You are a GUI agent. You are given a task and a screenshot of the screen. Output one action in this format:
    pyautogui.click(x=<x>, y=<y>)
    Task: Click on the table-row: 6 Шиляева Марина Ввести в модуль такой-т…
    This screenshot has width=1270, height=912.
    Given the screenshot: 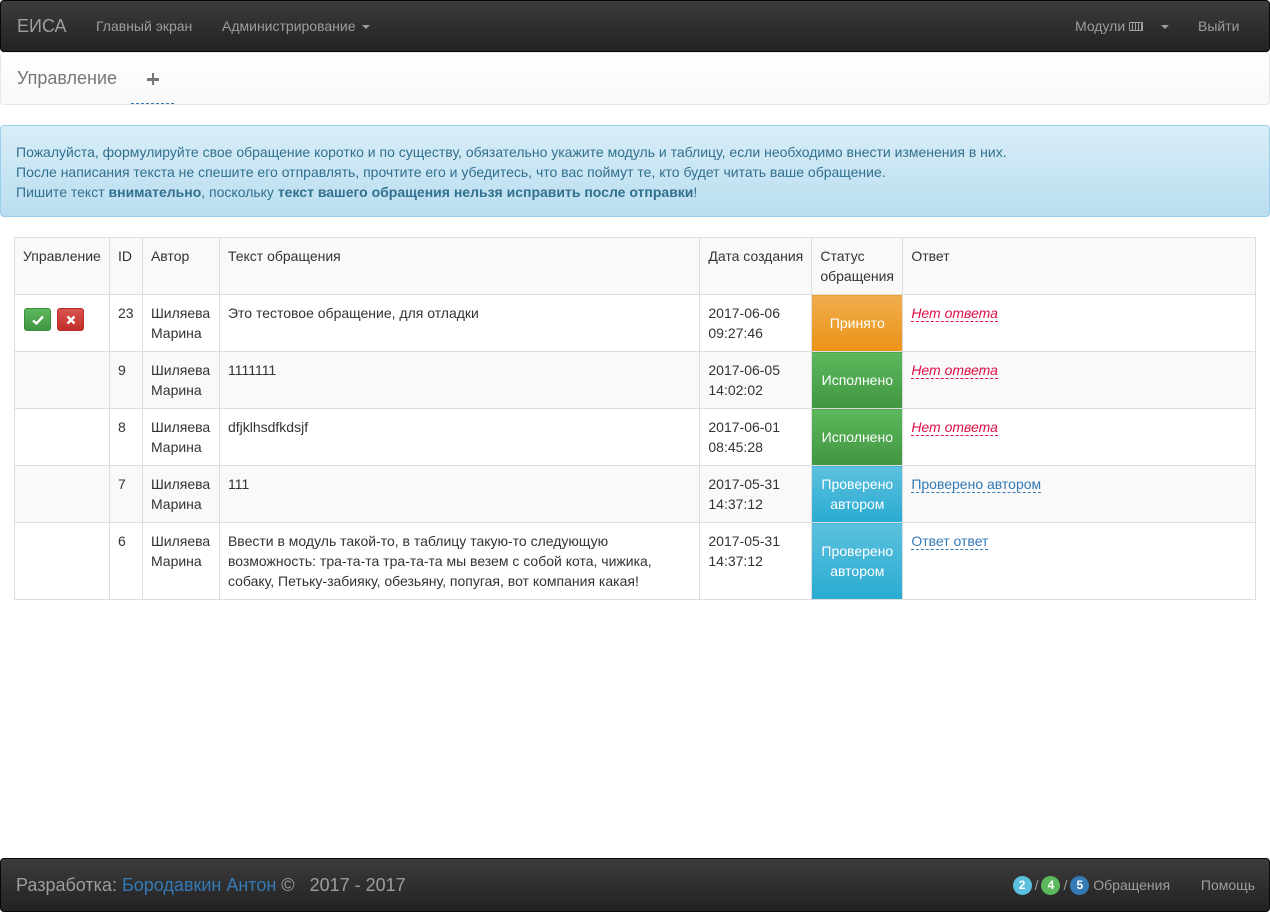 What is the action you would take?
    pyautogui.click(x=635, y=561)
    